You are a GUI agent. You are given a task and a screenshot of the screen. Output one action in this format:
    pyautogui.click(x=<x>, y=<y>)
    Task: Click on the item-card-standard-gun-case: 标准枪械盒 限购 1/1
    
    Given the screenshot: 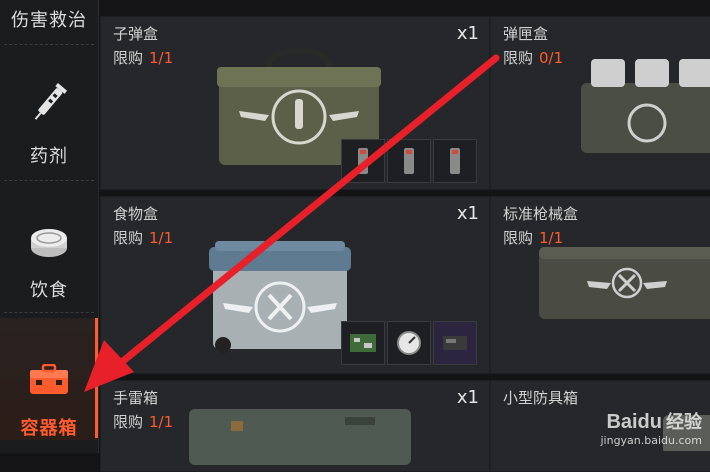 What is the action you would take?
    pyautogui.click(x=600, y=285)
    